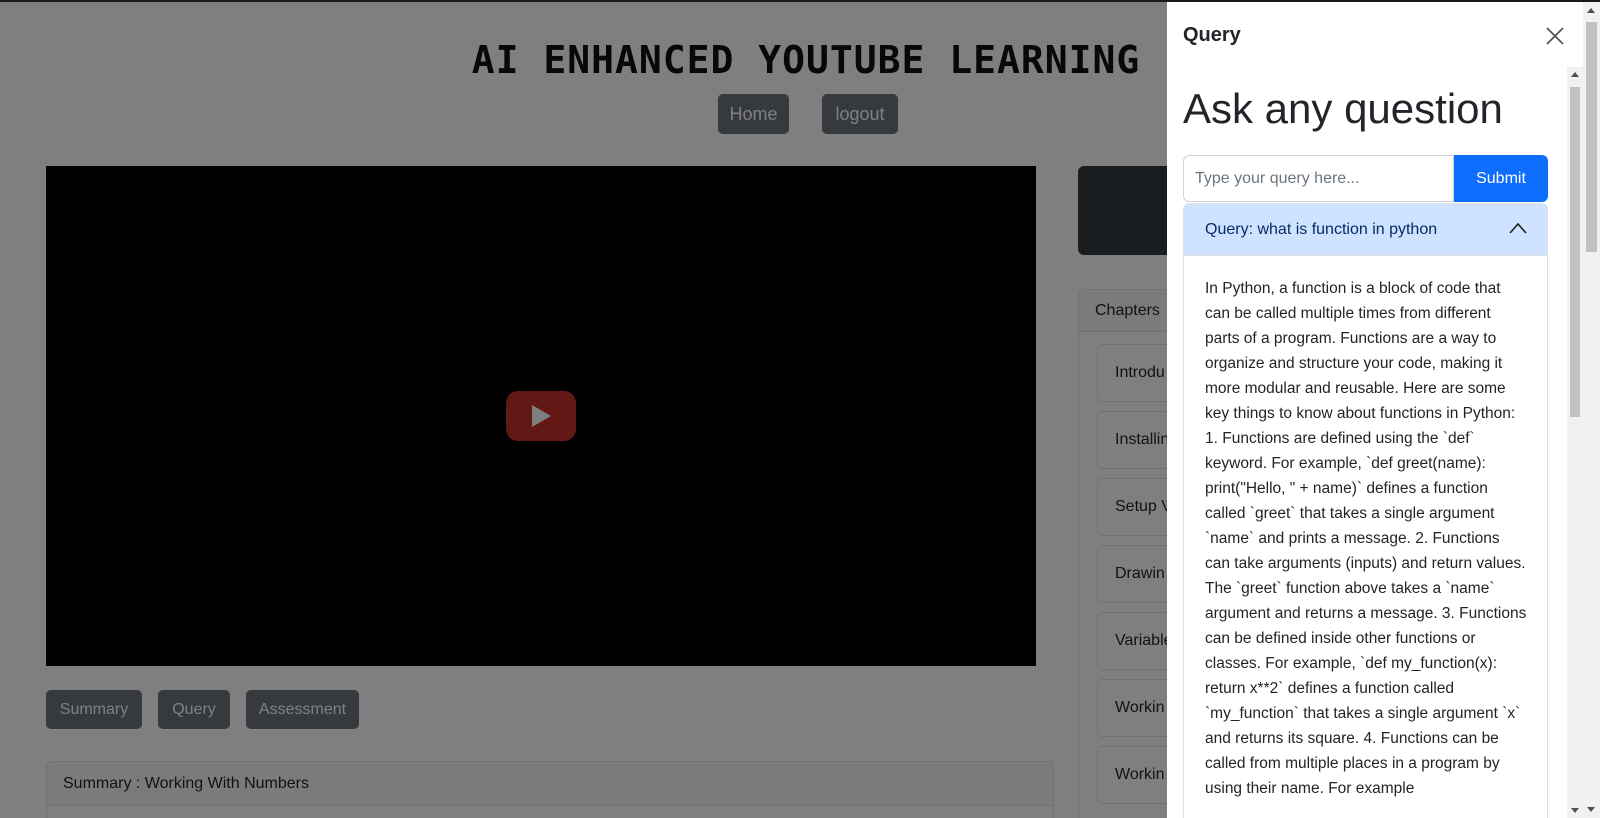 This screenshot has height=818, width=1600. Describe the element at coordinates (1318, 178) in the screenshot. I see `query-input` at that location.